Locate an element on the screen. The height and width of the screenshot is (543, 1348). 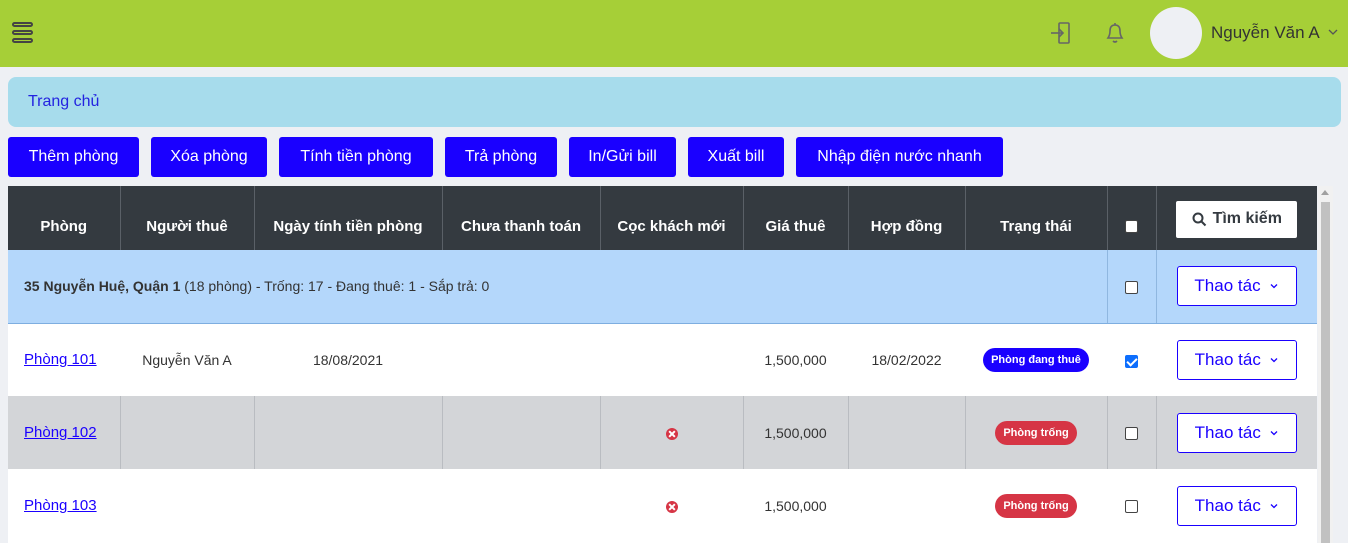
search-button: Tìm kiếm is located at coordinates (1237, 219).